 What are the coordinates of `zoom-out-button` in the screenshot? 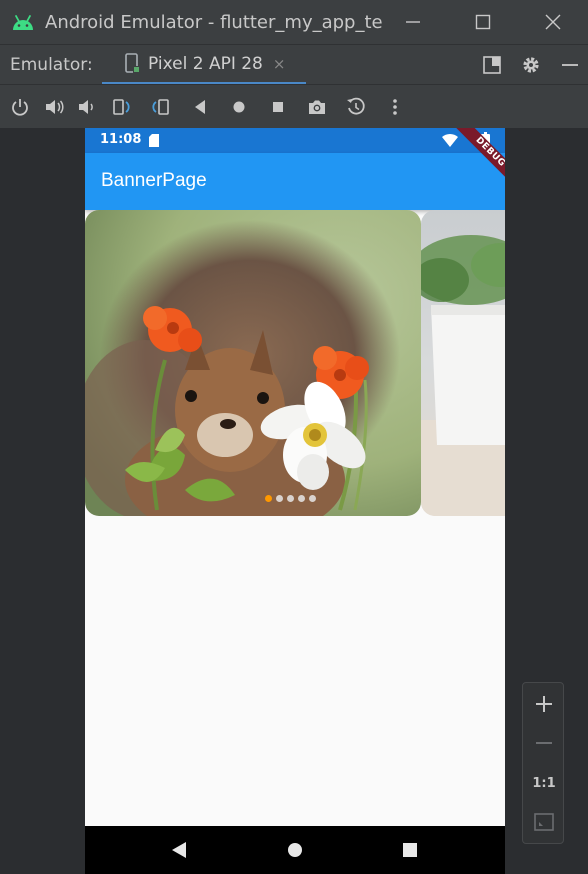 It's located at (544, 743).